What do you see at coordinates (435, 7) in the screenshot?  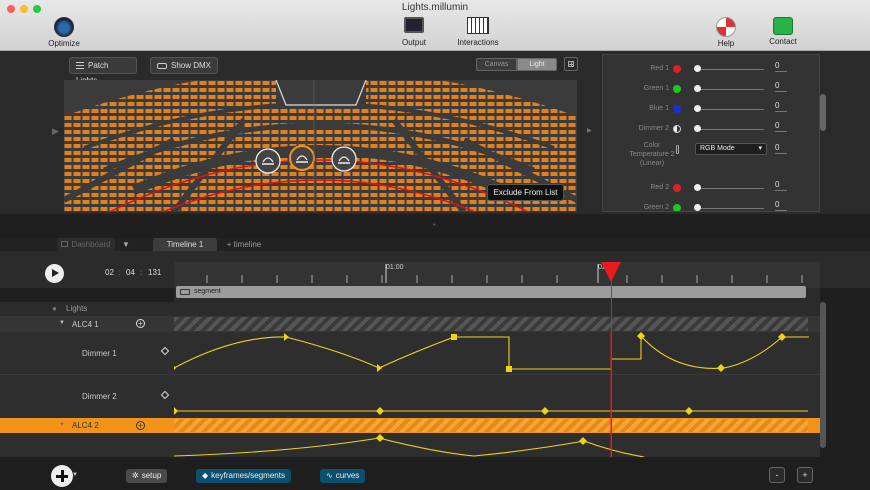 I see `window-title: Lights.millumin` at bounding box center [435, 7].